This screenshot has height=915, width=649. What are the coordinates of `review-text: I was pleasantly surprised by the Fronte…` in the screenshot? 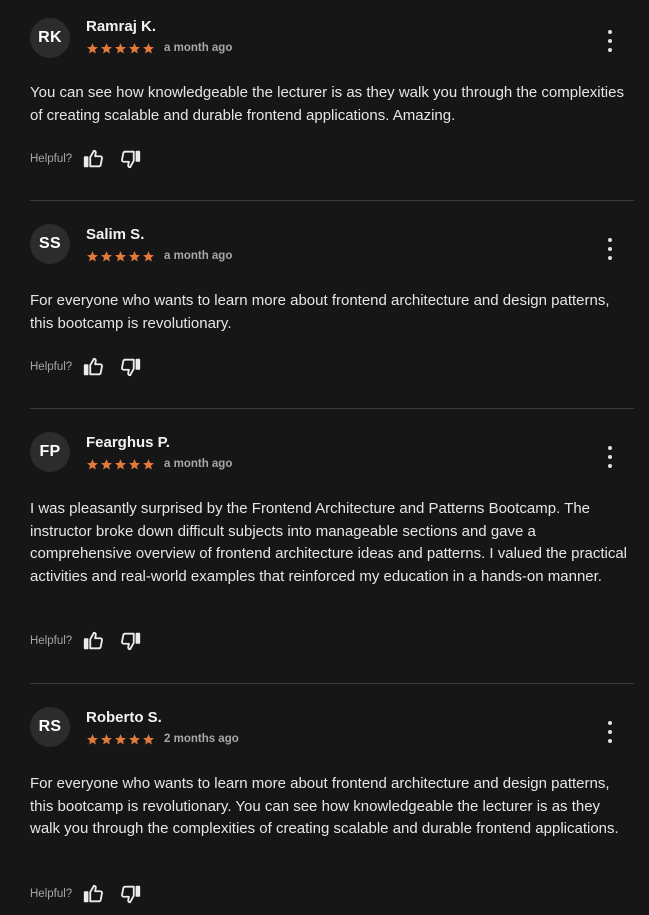 It's located at (328, 542).